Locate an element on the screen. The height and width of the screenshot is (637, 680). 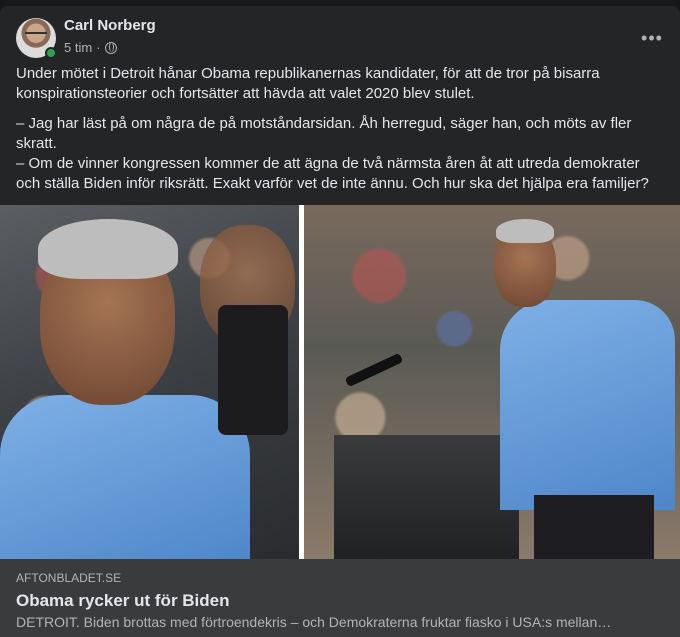
more-options-button: ••• is located at coordinates (652, 38).